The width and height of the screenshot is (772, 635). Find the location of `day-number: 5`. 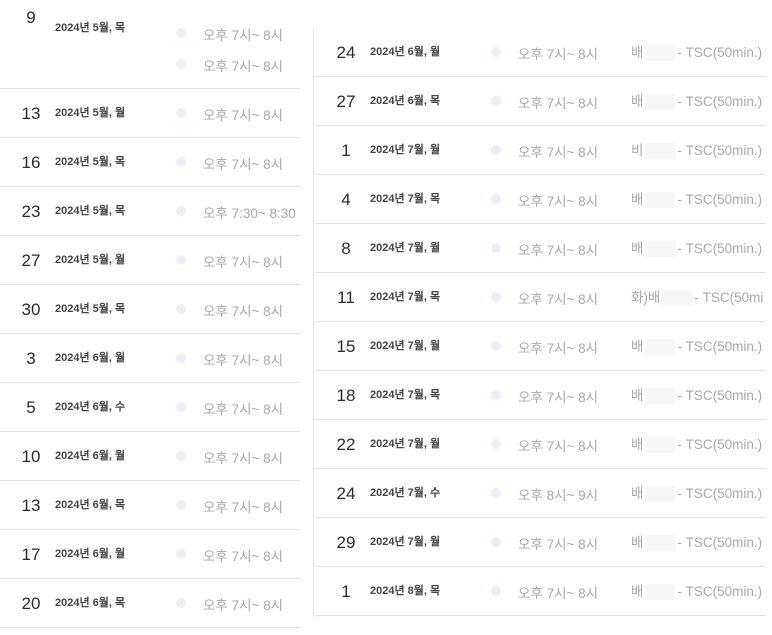

day-number: 5 is located at coordinates (31, 407).